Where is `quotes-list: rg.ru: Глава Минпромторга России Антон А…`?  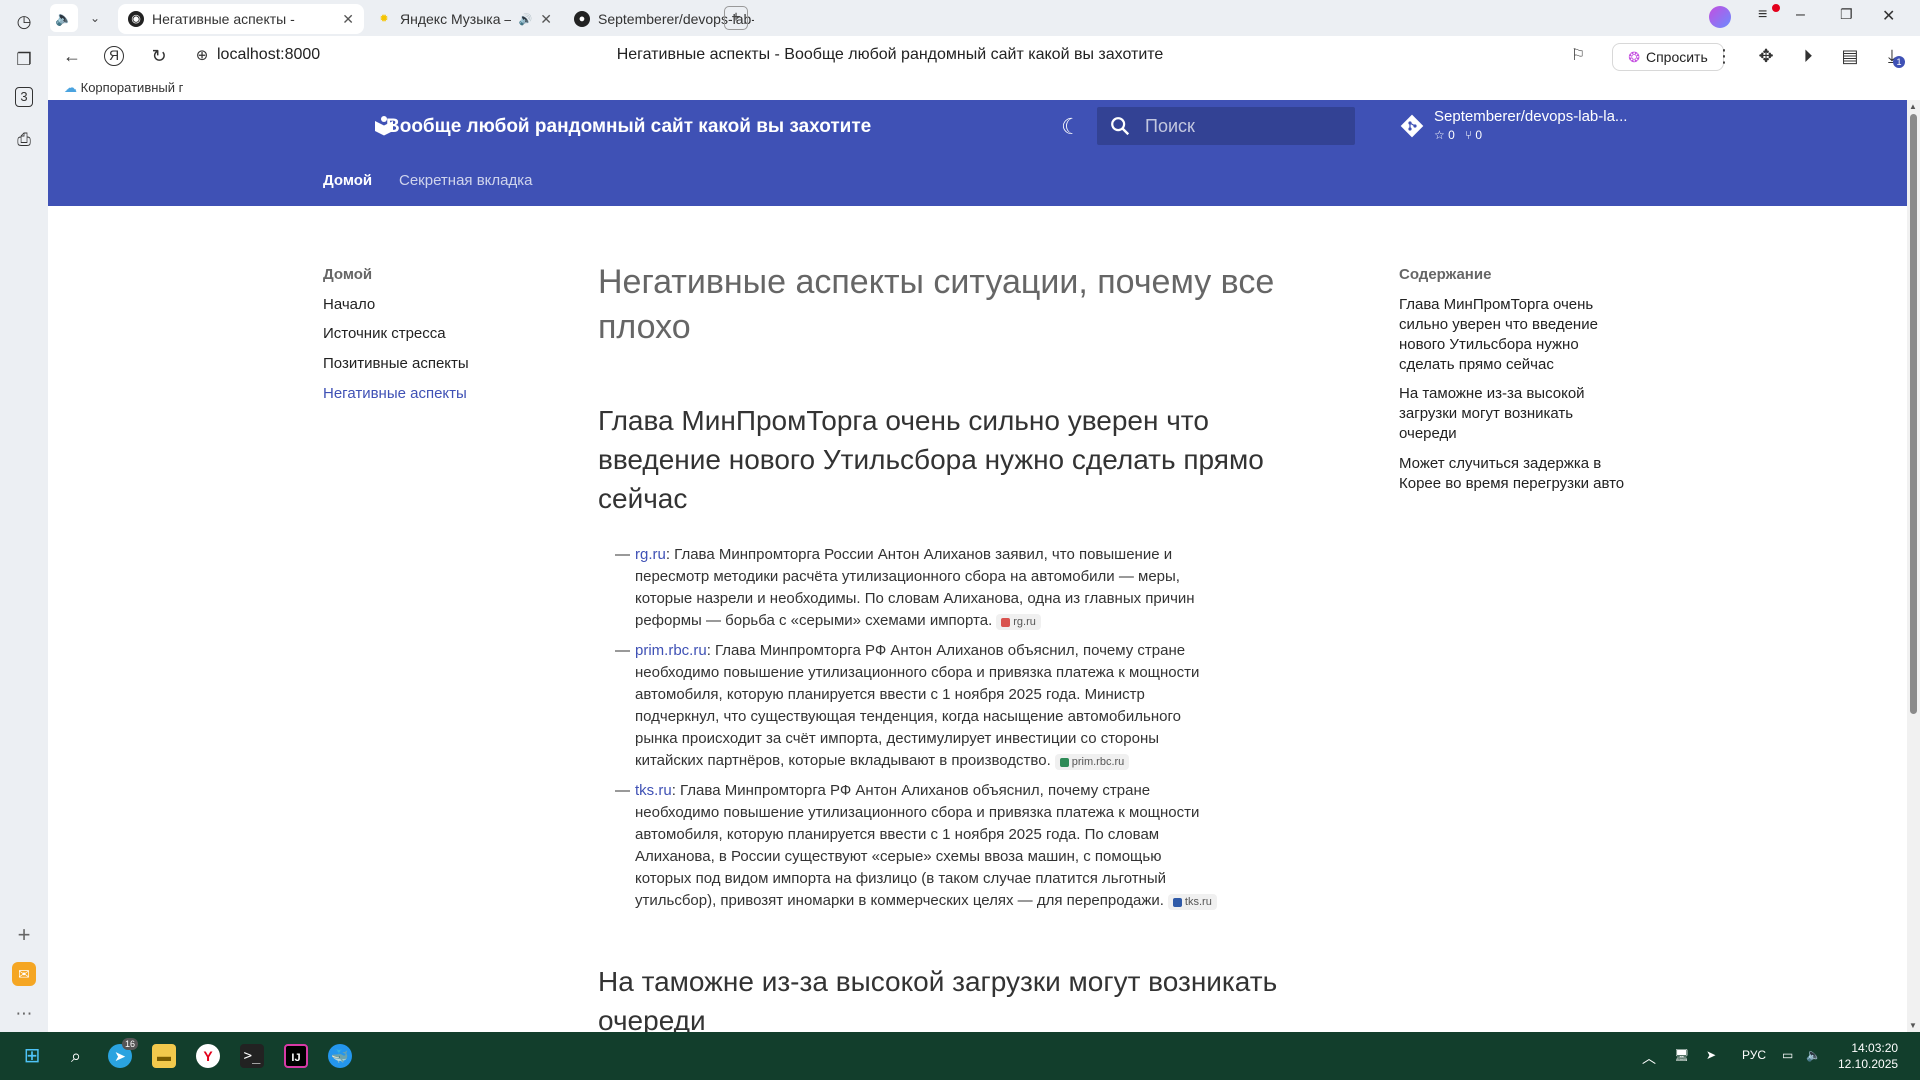 quotes-list: rg.ru: Глава Минпромторга России Антон А… is located at coordinates (958, 728).